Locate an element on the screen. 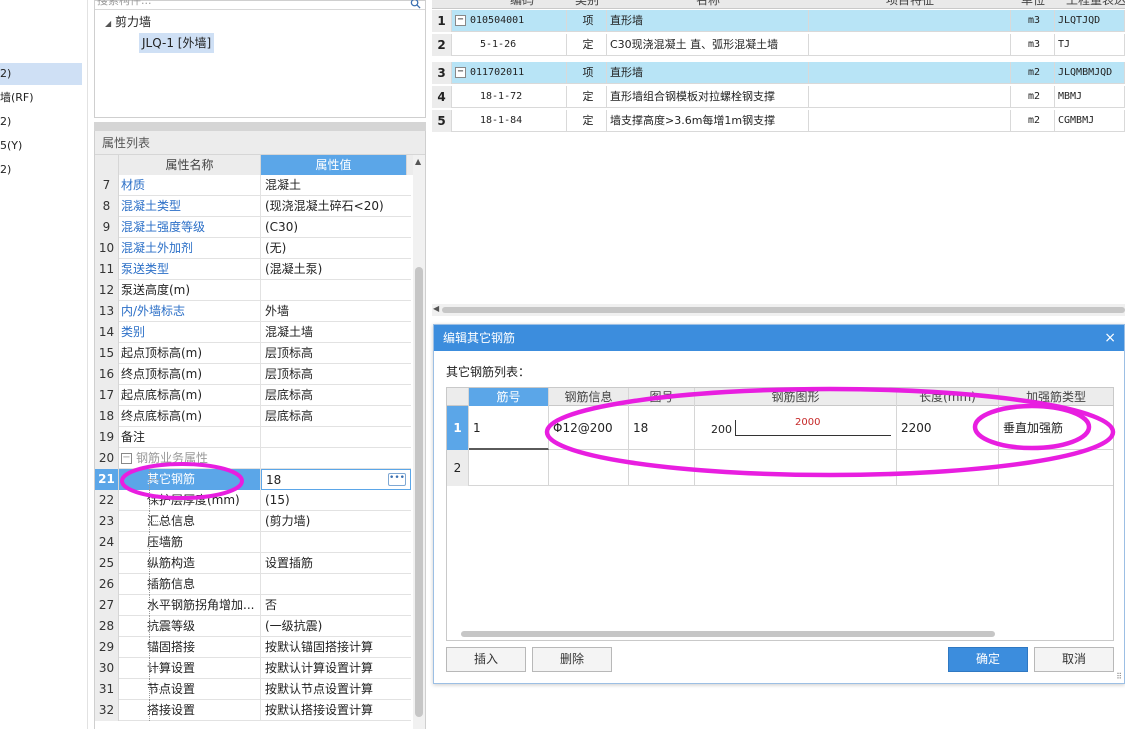  property-row: 29 锚固搭接 按默认锚固搭接计算 is located at coordinates (253, 647).